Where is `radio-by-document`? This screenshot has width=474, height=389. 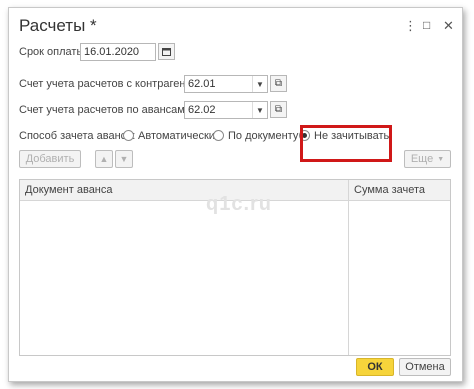
radio-by-document is located at coordinates (218, 135).